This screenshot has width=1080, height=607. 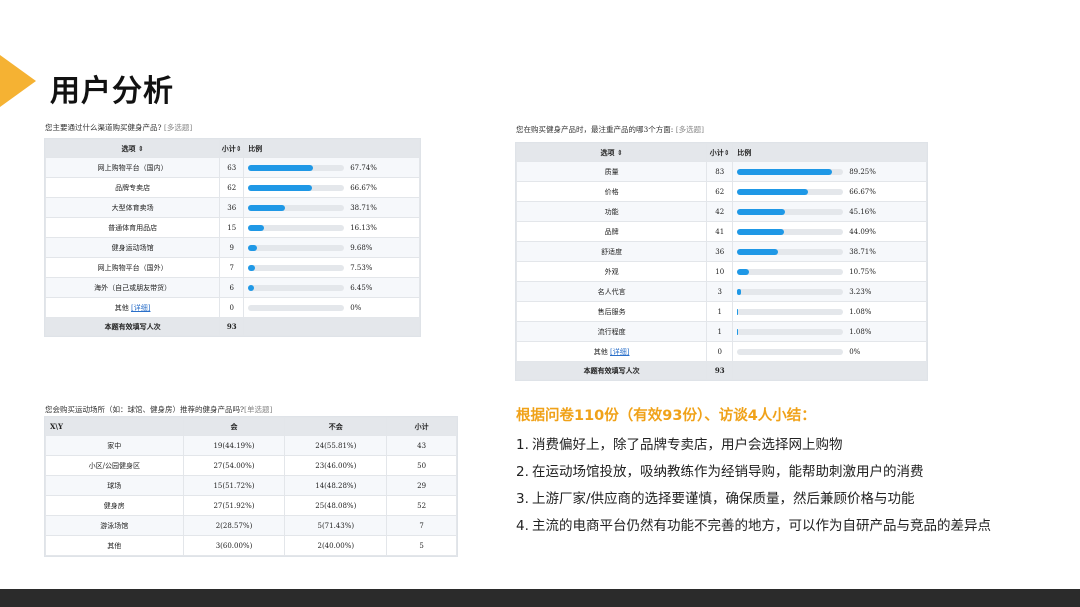 I want to click on count-cell: 15, so click(x=232, y=227).